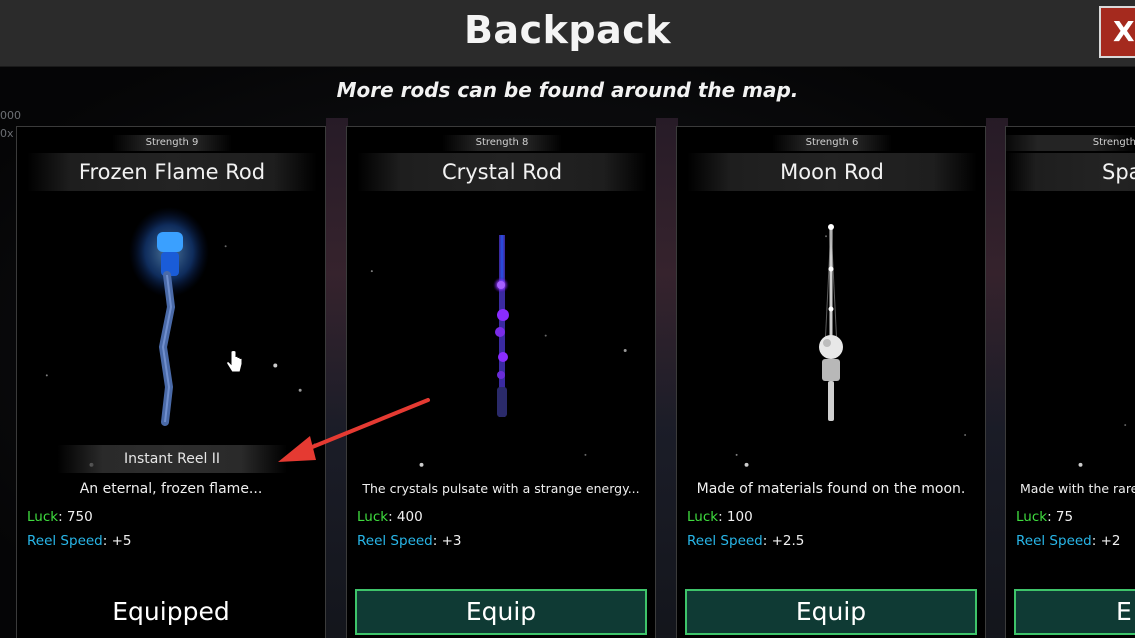  What do you see at coordinates (169, 316) in the screenshot?
I see `frozen-flame-rod-icon` at bounding box center [169, 316].